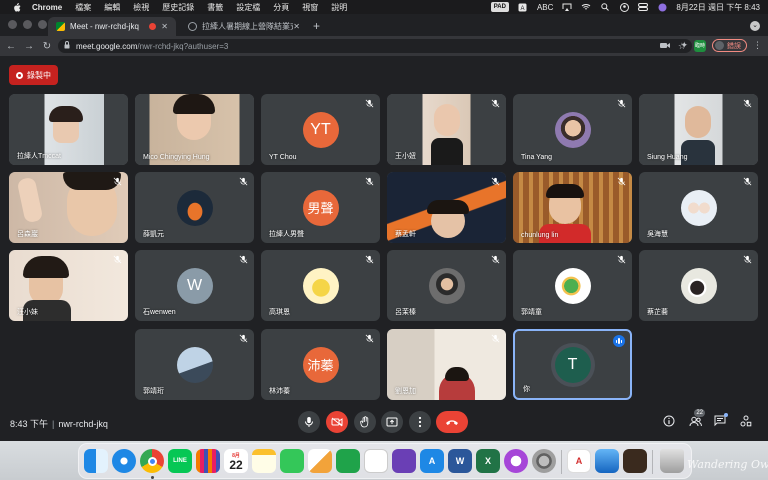 The height and width of the screenshot is (480, 768). I want to click on input-source-label: ABC, so click(545, 7).